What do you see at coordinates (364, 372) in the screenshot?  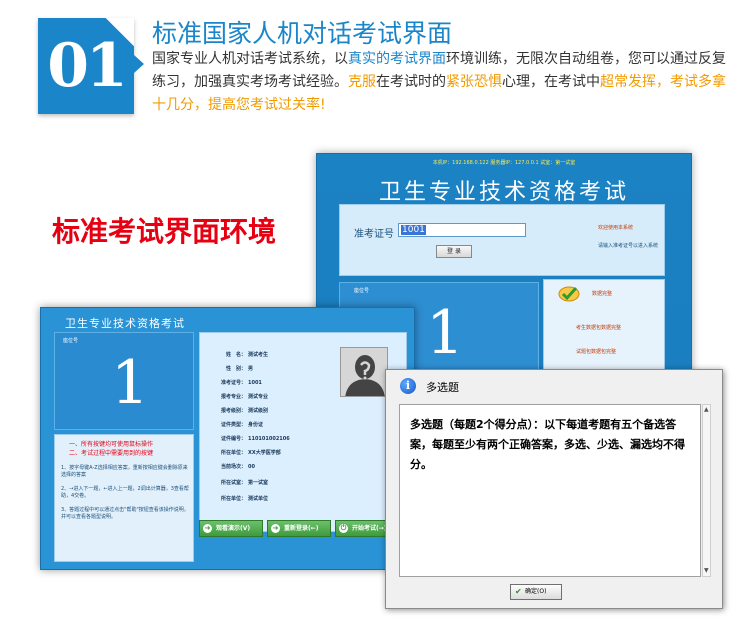 I see `person-silhouette-icon` at bounding box center [364, 372].